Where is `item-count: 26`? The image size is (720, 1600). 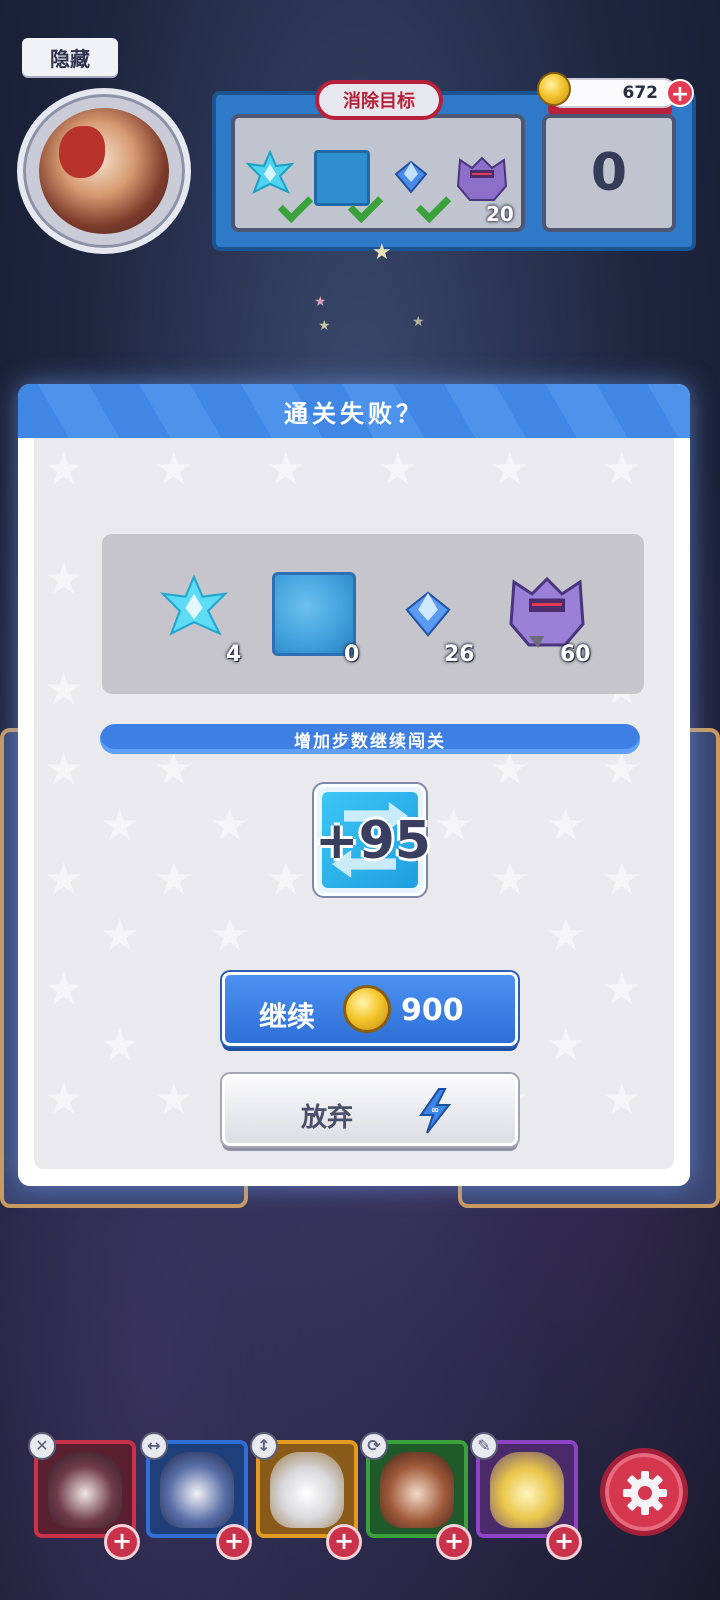 item-count: 26 is located at coordinates (459, 654).